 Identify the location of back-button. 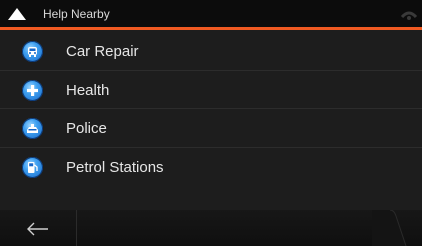
(38, 228).